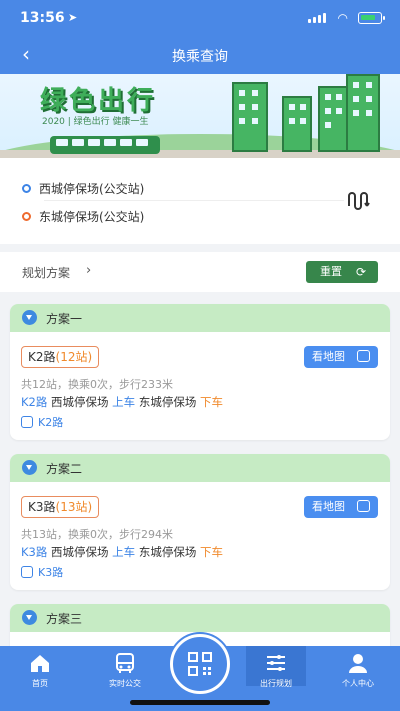 The height and width of the screenshot is (711, 400). Describe the element at coordinates (200, 201) in the screenshot. I see `stops-card: 西城停保场(公交站) 东城停保场(公交站)` at that location.